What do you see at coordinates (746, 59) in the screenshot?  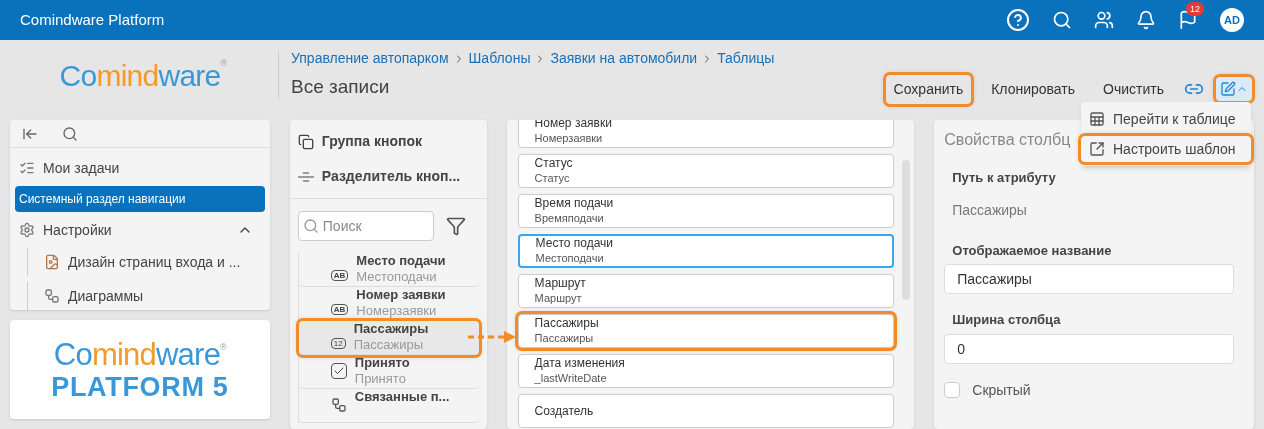 I see `breadcrumb-link: Таблицы` at bounding box center [746, 59].